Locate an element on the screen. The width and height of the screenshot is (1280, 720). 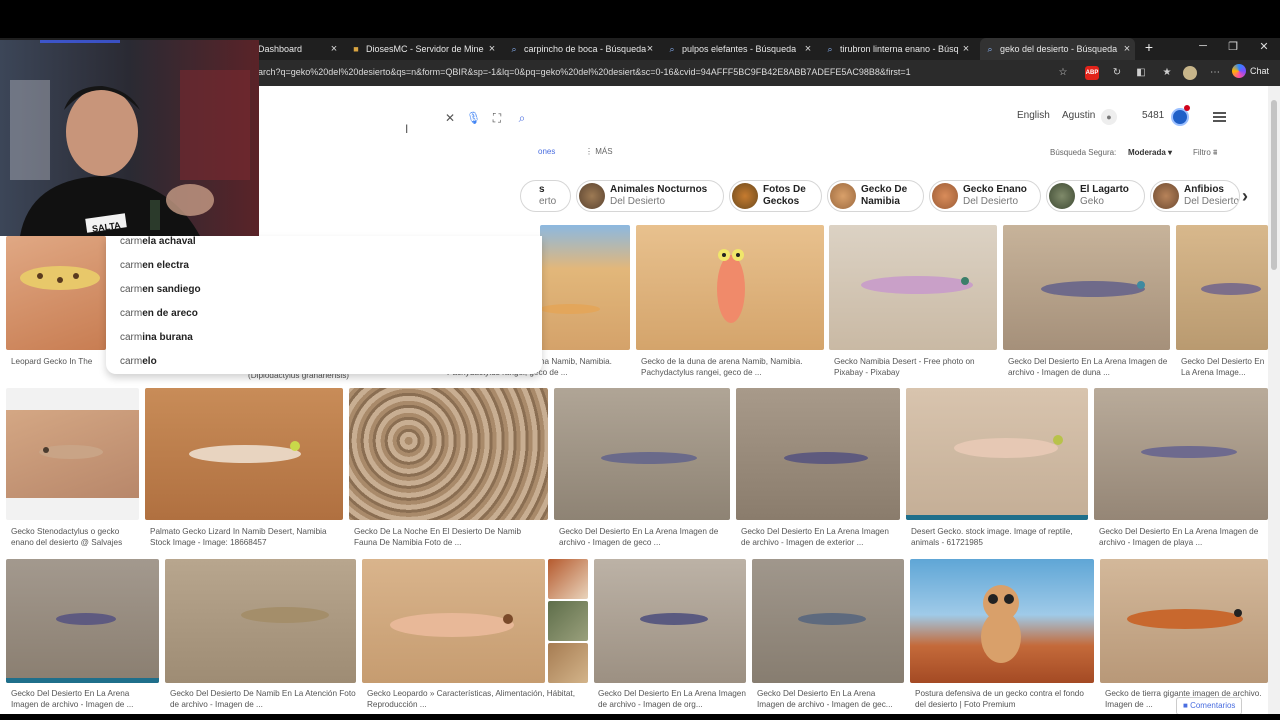
more-tab: ⋮ MÁS is located at coordinates (599, 151).